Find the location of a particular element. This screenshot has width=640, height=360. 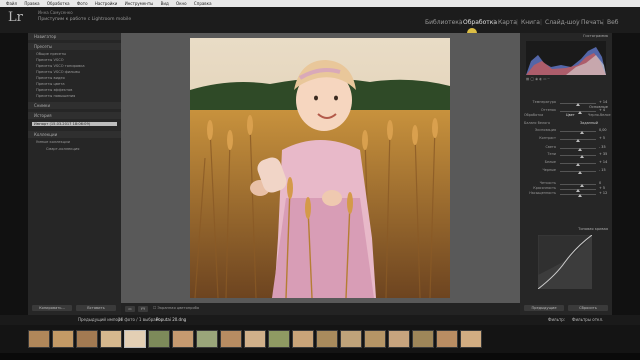

preset-folder: Пресеты эффектов is located at coordinates (54, 90).